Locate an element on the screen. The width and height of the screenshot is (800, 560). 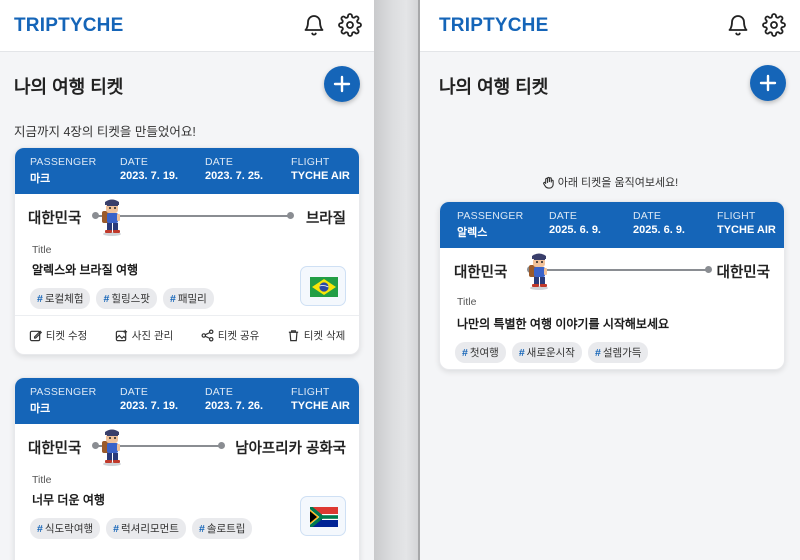
tag-list: # 식도락여행 # 럭셔리모먼트 # 솔로트립 is located at coordinates (141, 528).